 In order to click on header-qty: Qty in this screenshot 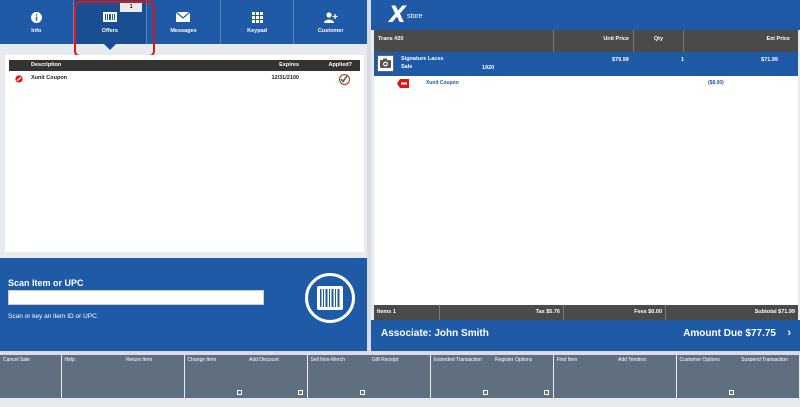, I will do `click(659, 41)`.